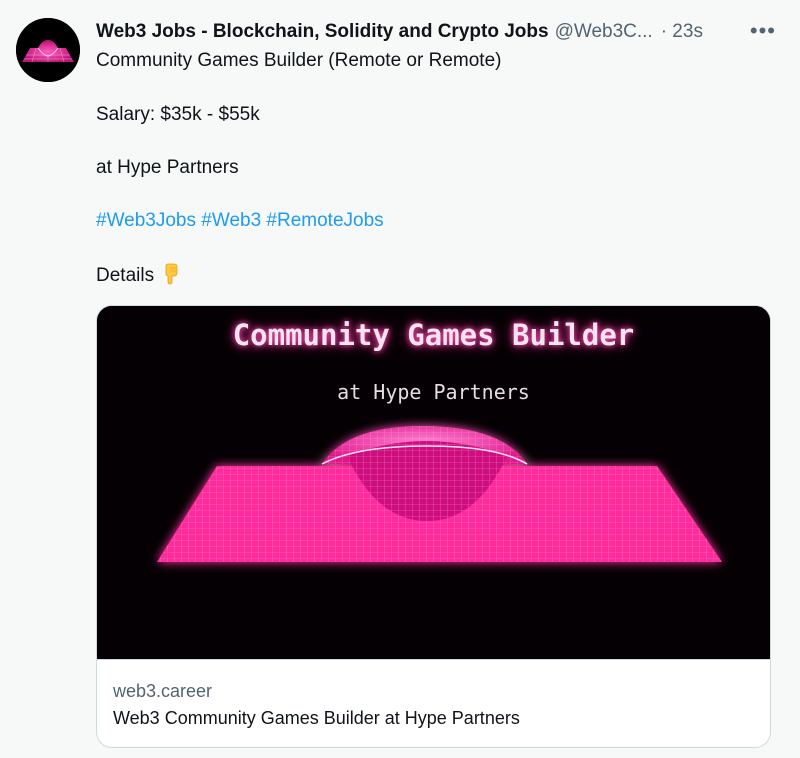 The image size is (800, 758). What do you see at coordinates (171, 274) in the screenshot?
I see `pointing-down-hand-icon` at bounding box center [171, 274].